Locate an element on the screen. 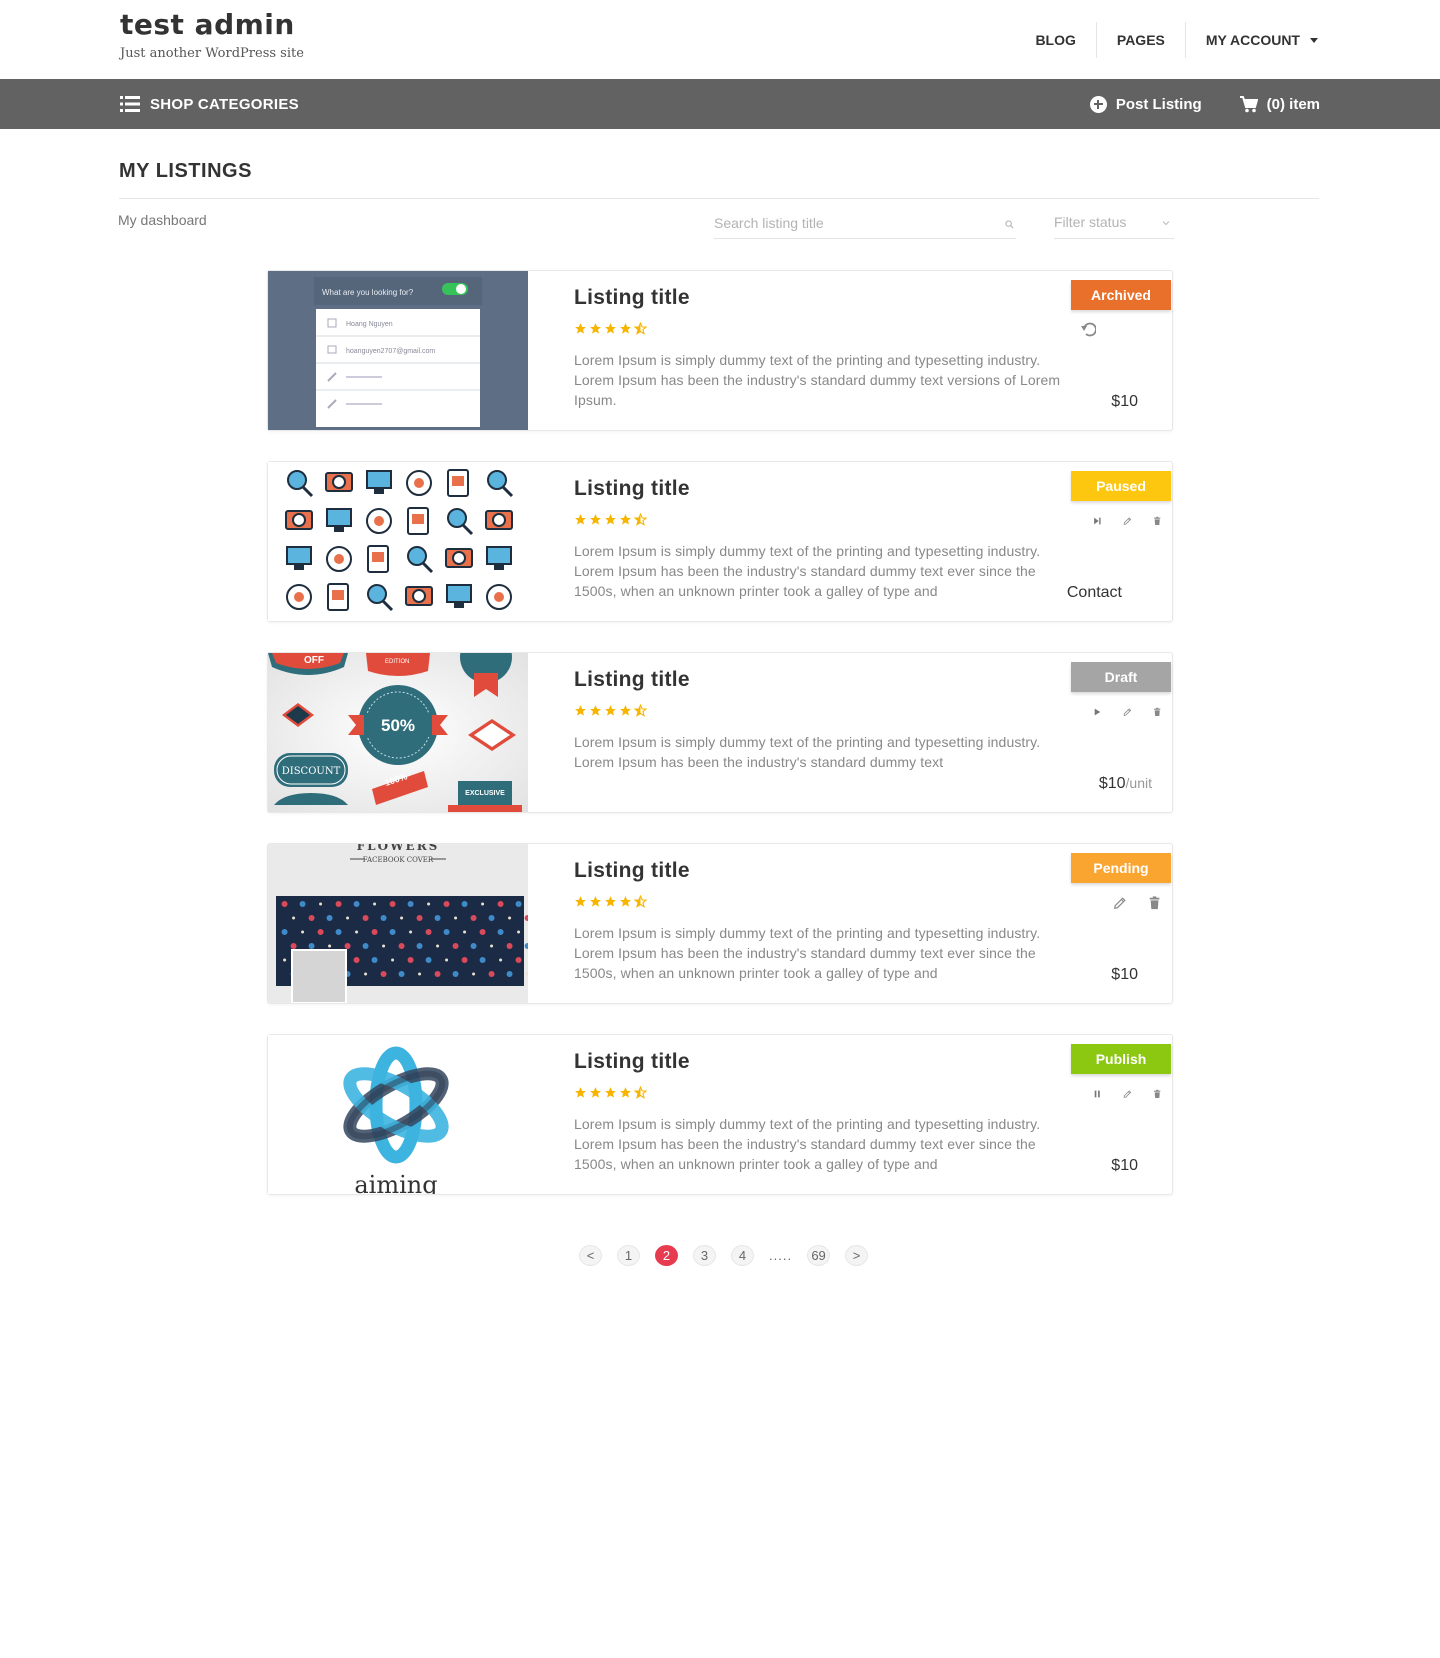  nav-my-account-label: MY ACCOUNT is located at coordinates (1252, 40).